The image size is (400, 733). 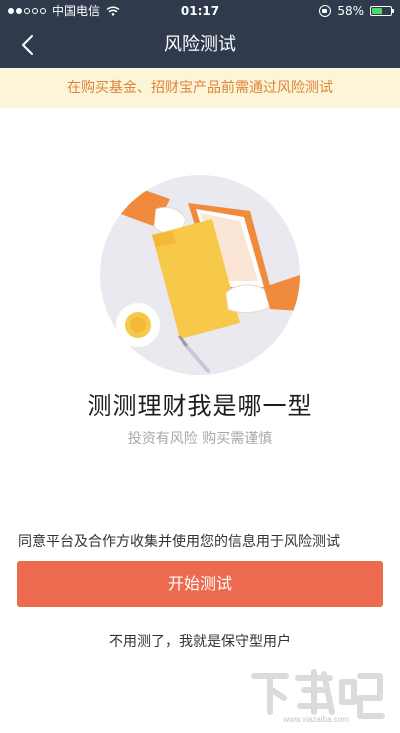 I want to click on svg-text: www.xiazaiba.com, so click(x=315, y=719).